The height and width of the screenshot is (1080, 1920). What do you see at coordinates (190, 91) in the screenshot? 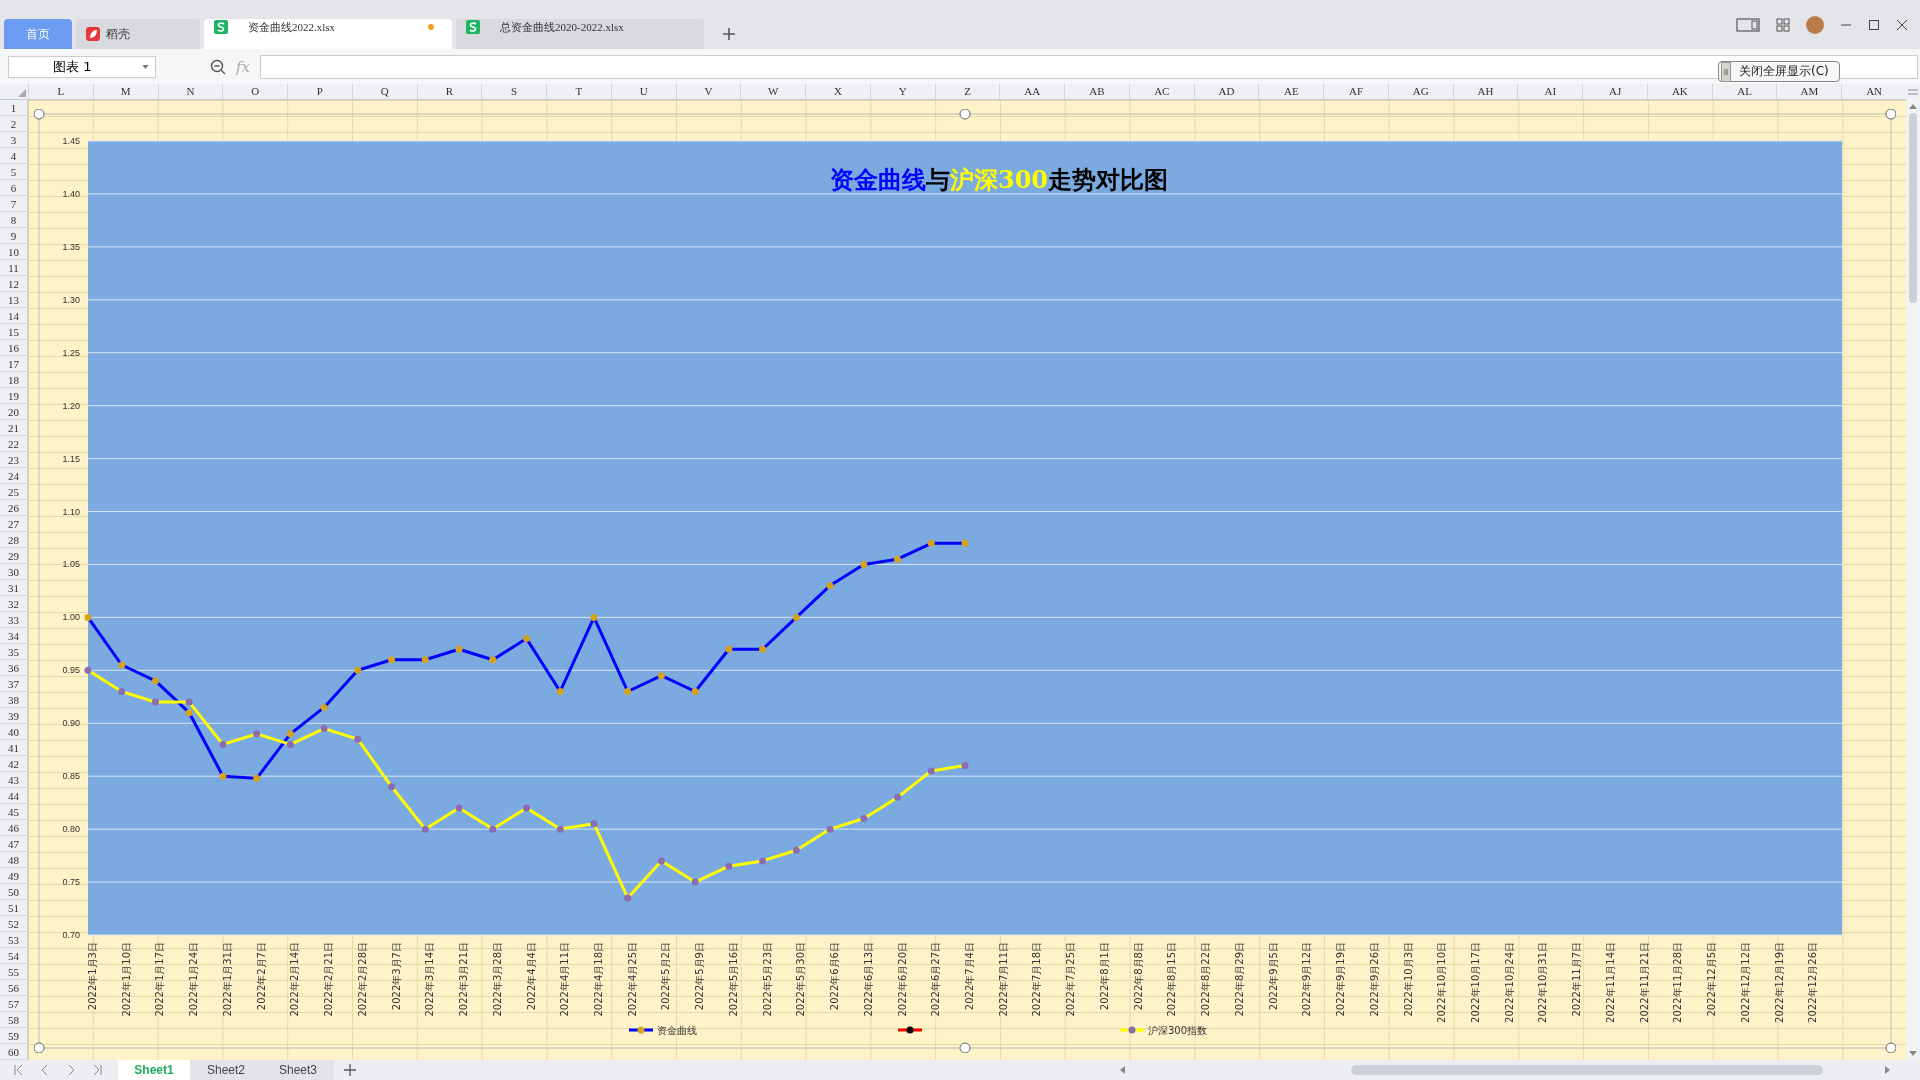
I see `column-header: N` at bounding box center [190, 91].